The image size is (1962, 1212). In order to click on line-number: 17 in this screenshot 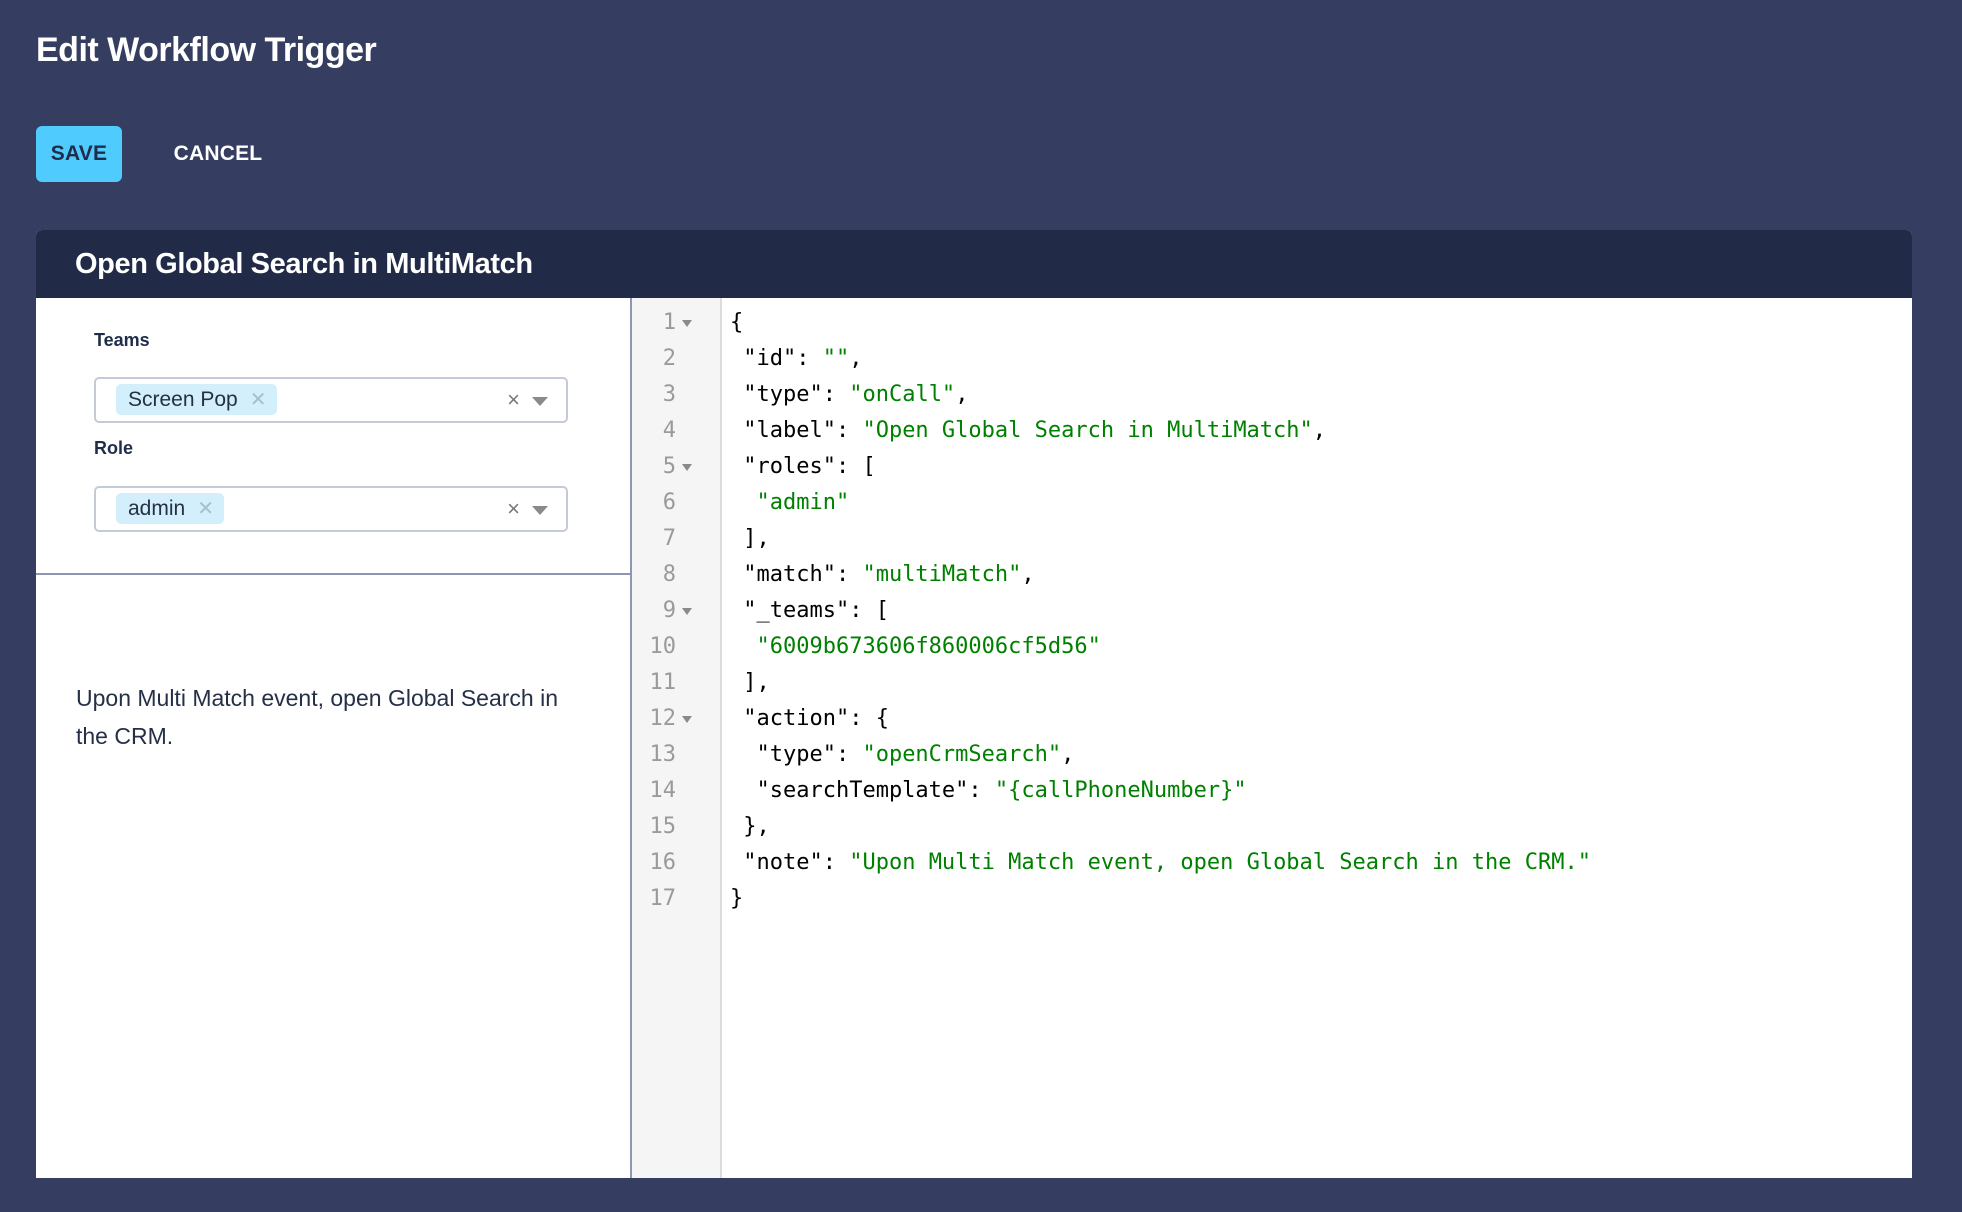, I will do `click(676, 899)`.